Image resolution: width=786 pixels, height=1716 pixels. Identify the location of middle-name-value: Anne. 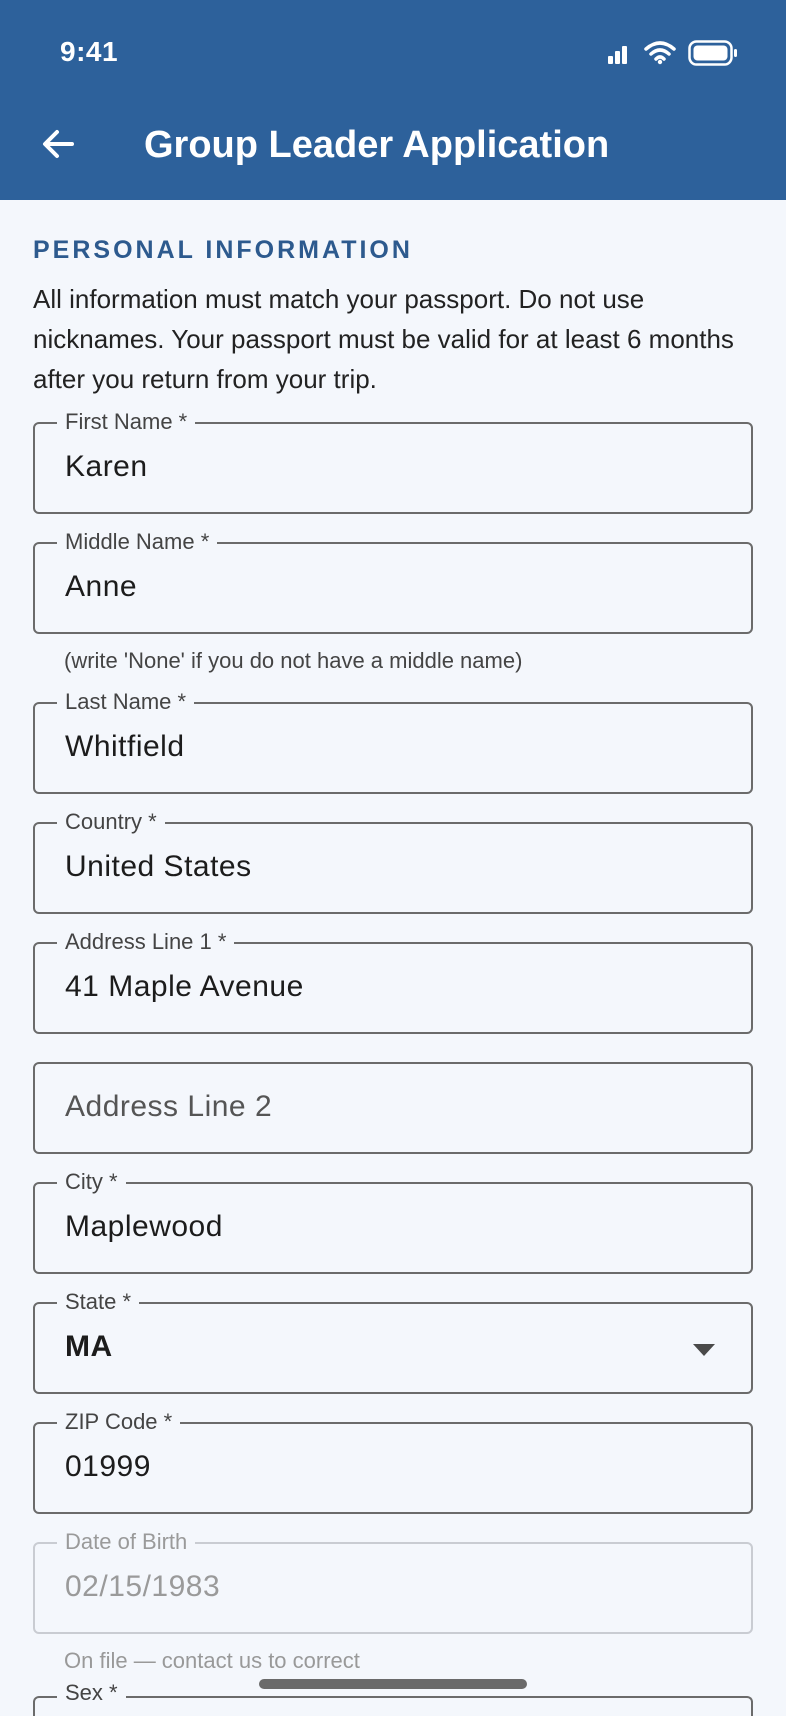
(101, 586).